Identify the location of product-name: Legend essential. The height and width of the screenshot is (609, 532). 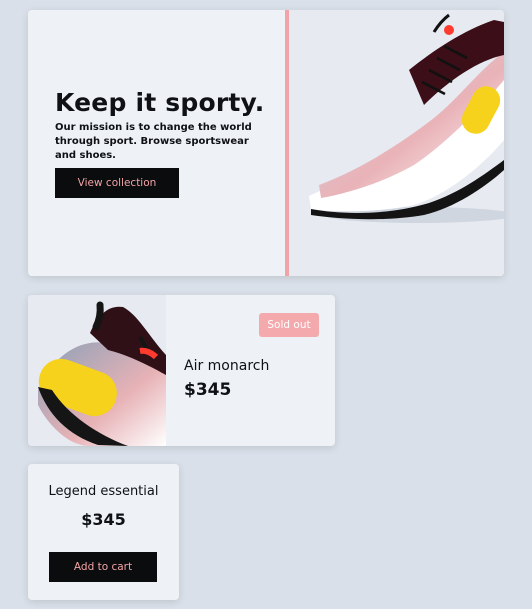
(103, 491).